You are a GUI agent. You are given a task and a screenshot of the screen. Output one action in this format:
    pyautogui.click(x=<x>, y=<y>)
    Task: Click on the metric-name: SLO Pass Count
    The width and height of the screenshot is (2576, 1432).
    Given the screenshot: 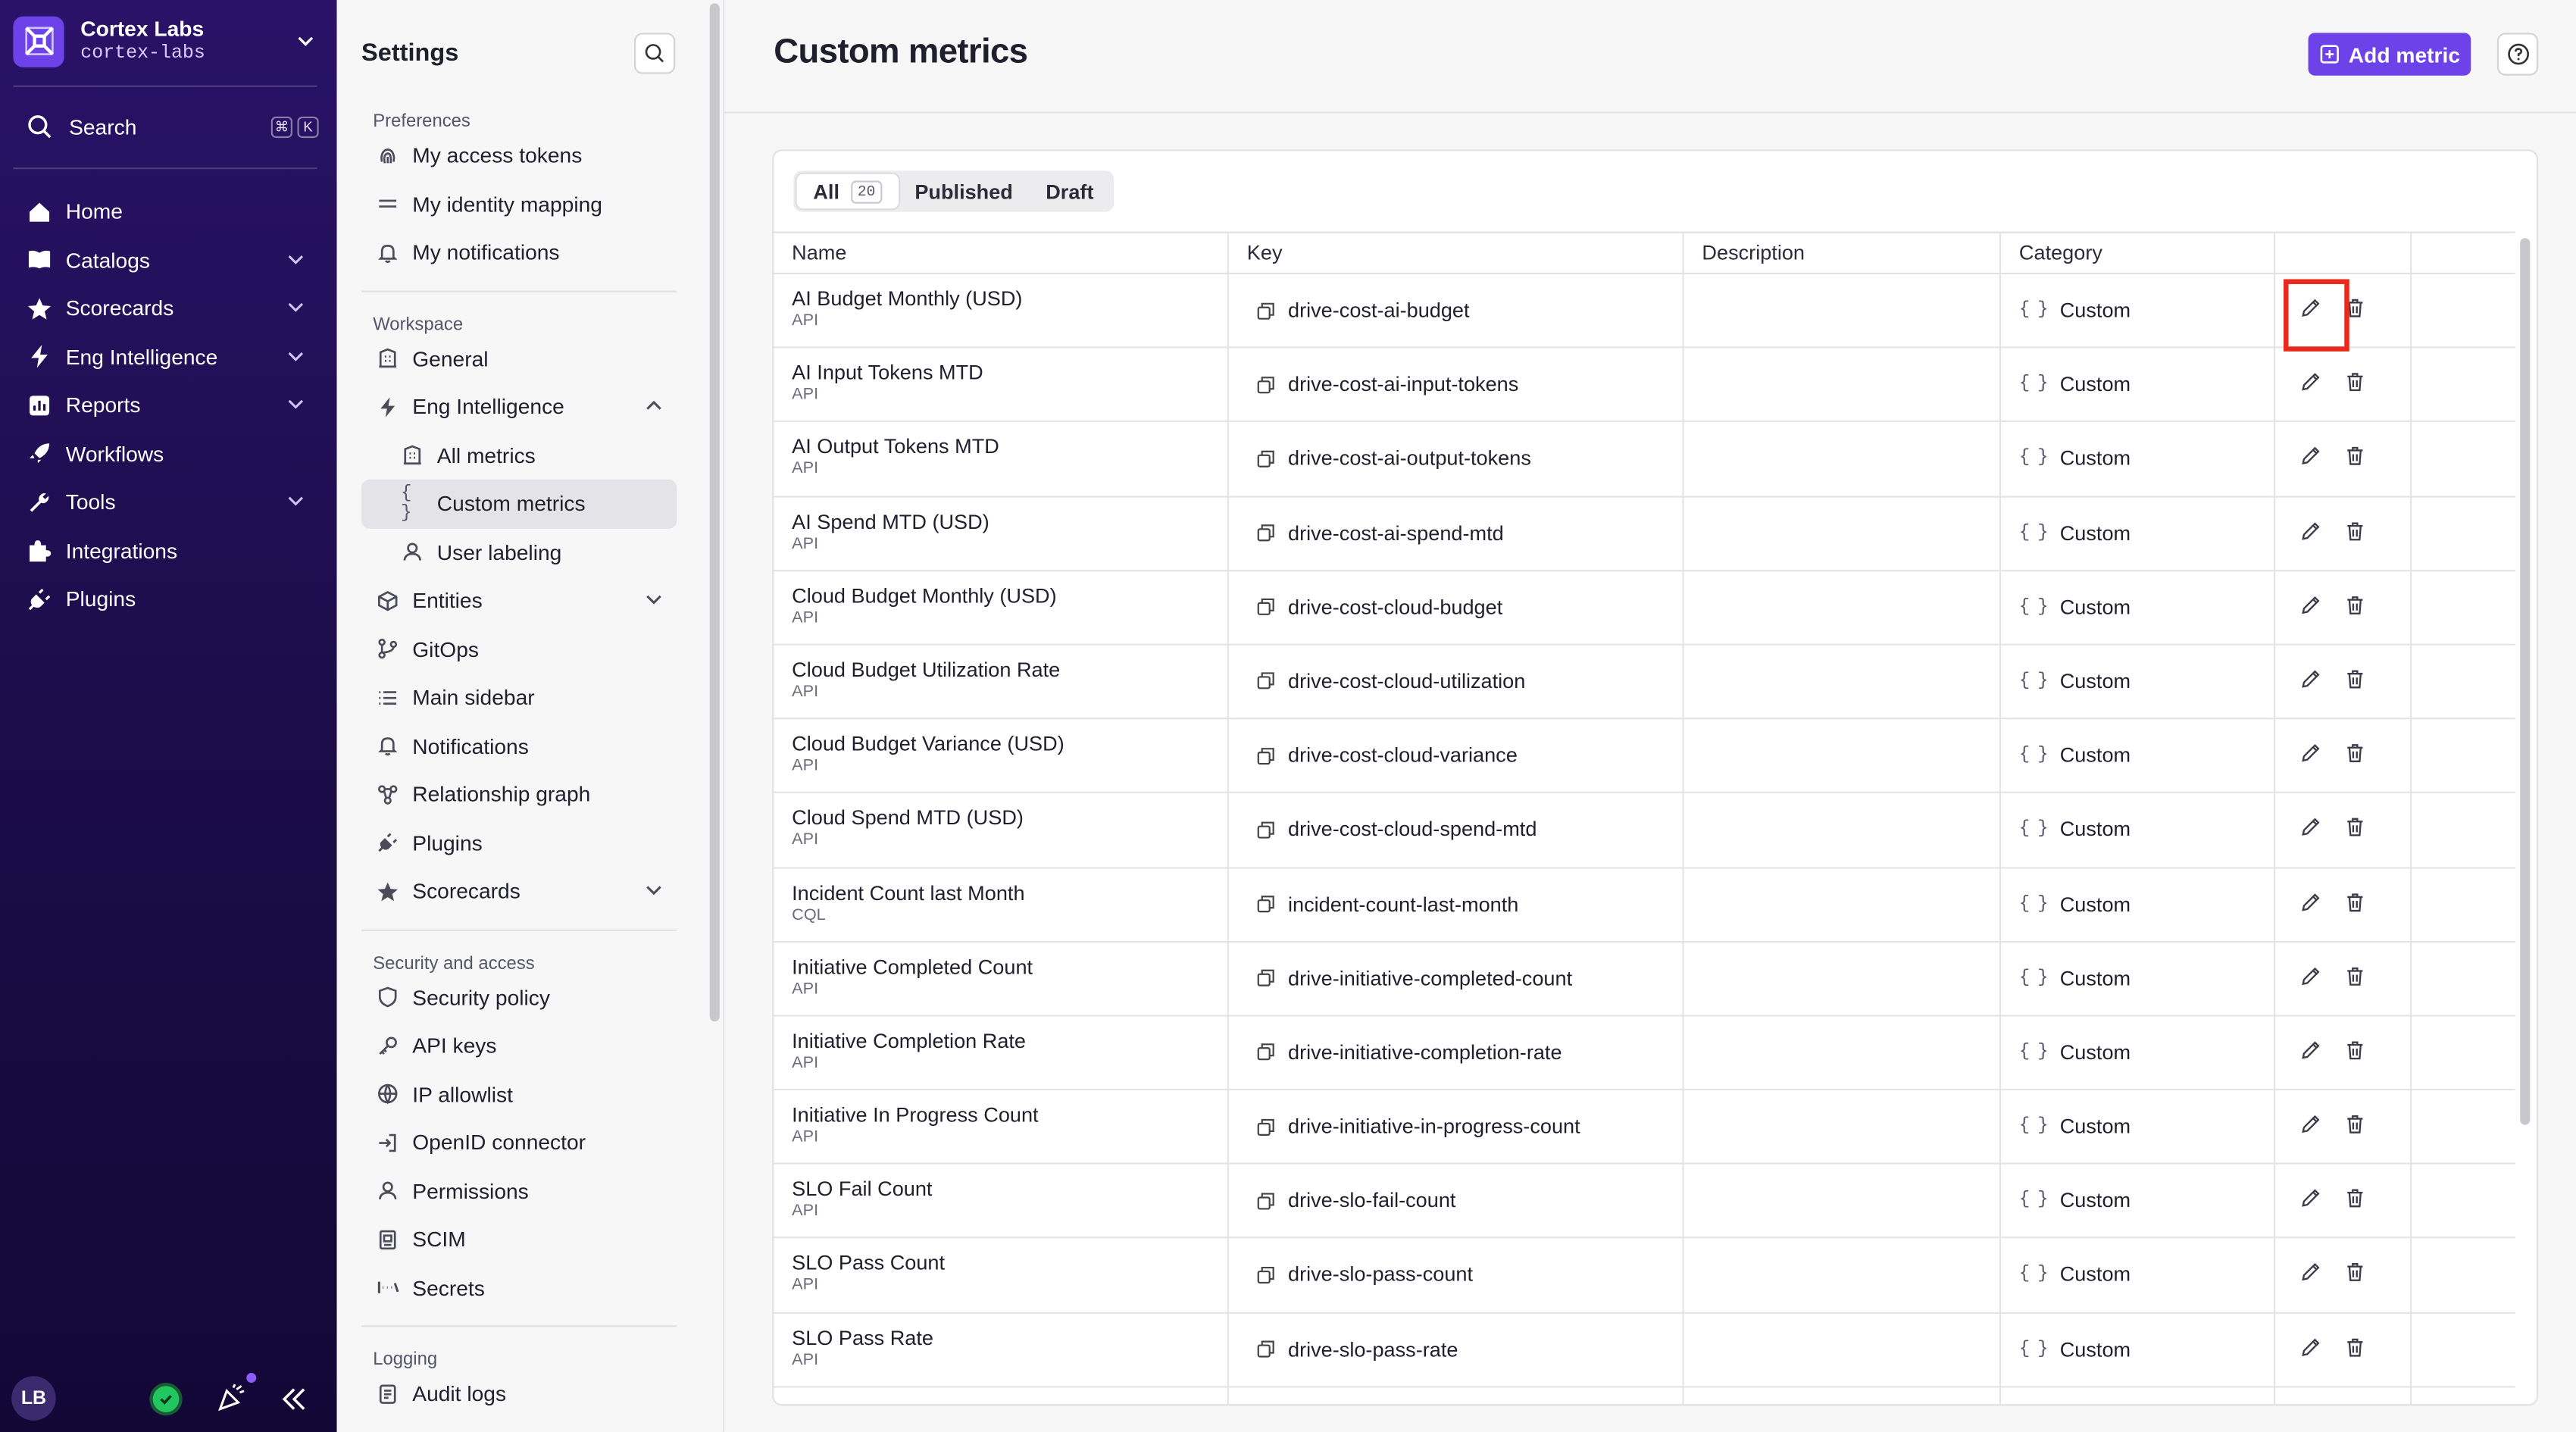 What is the action you would take?
    pyautogui.click(x=869, y=1263)
    